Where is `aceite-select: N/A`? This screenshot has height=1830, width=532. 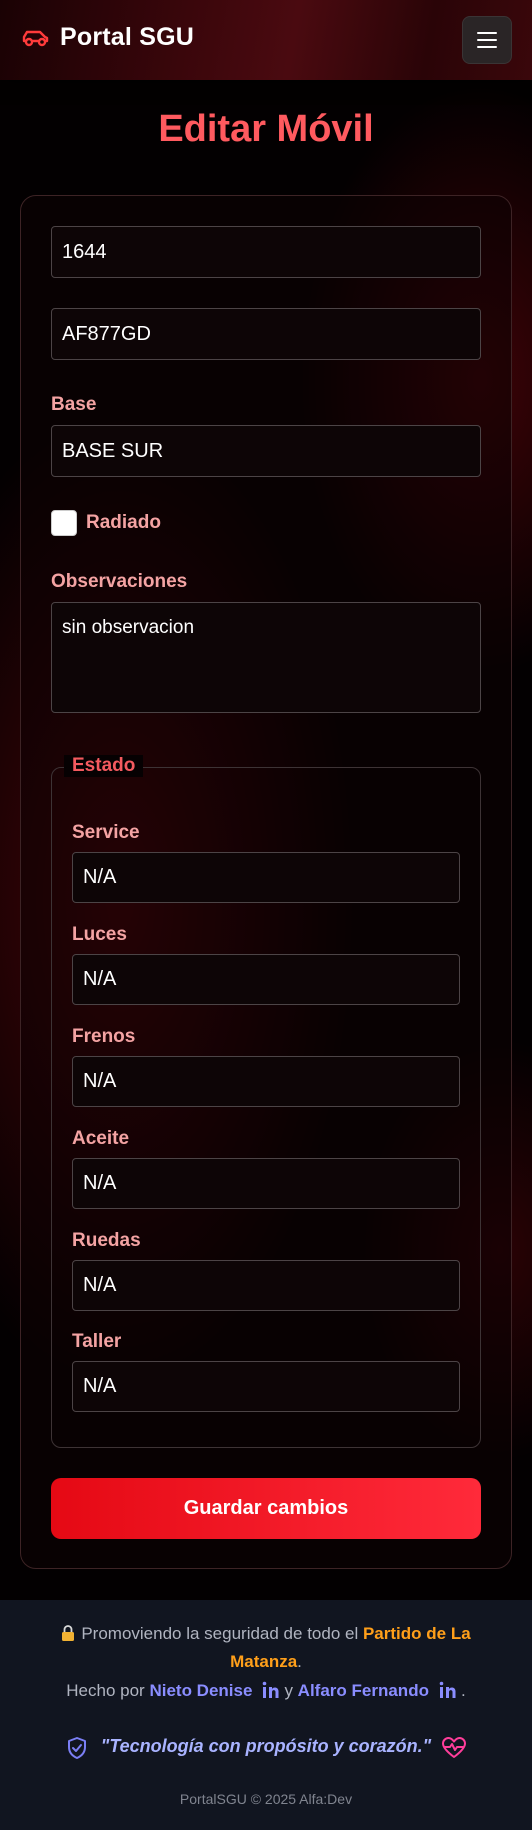
aceite-select: N/A is located at coordinates (266, 1183).